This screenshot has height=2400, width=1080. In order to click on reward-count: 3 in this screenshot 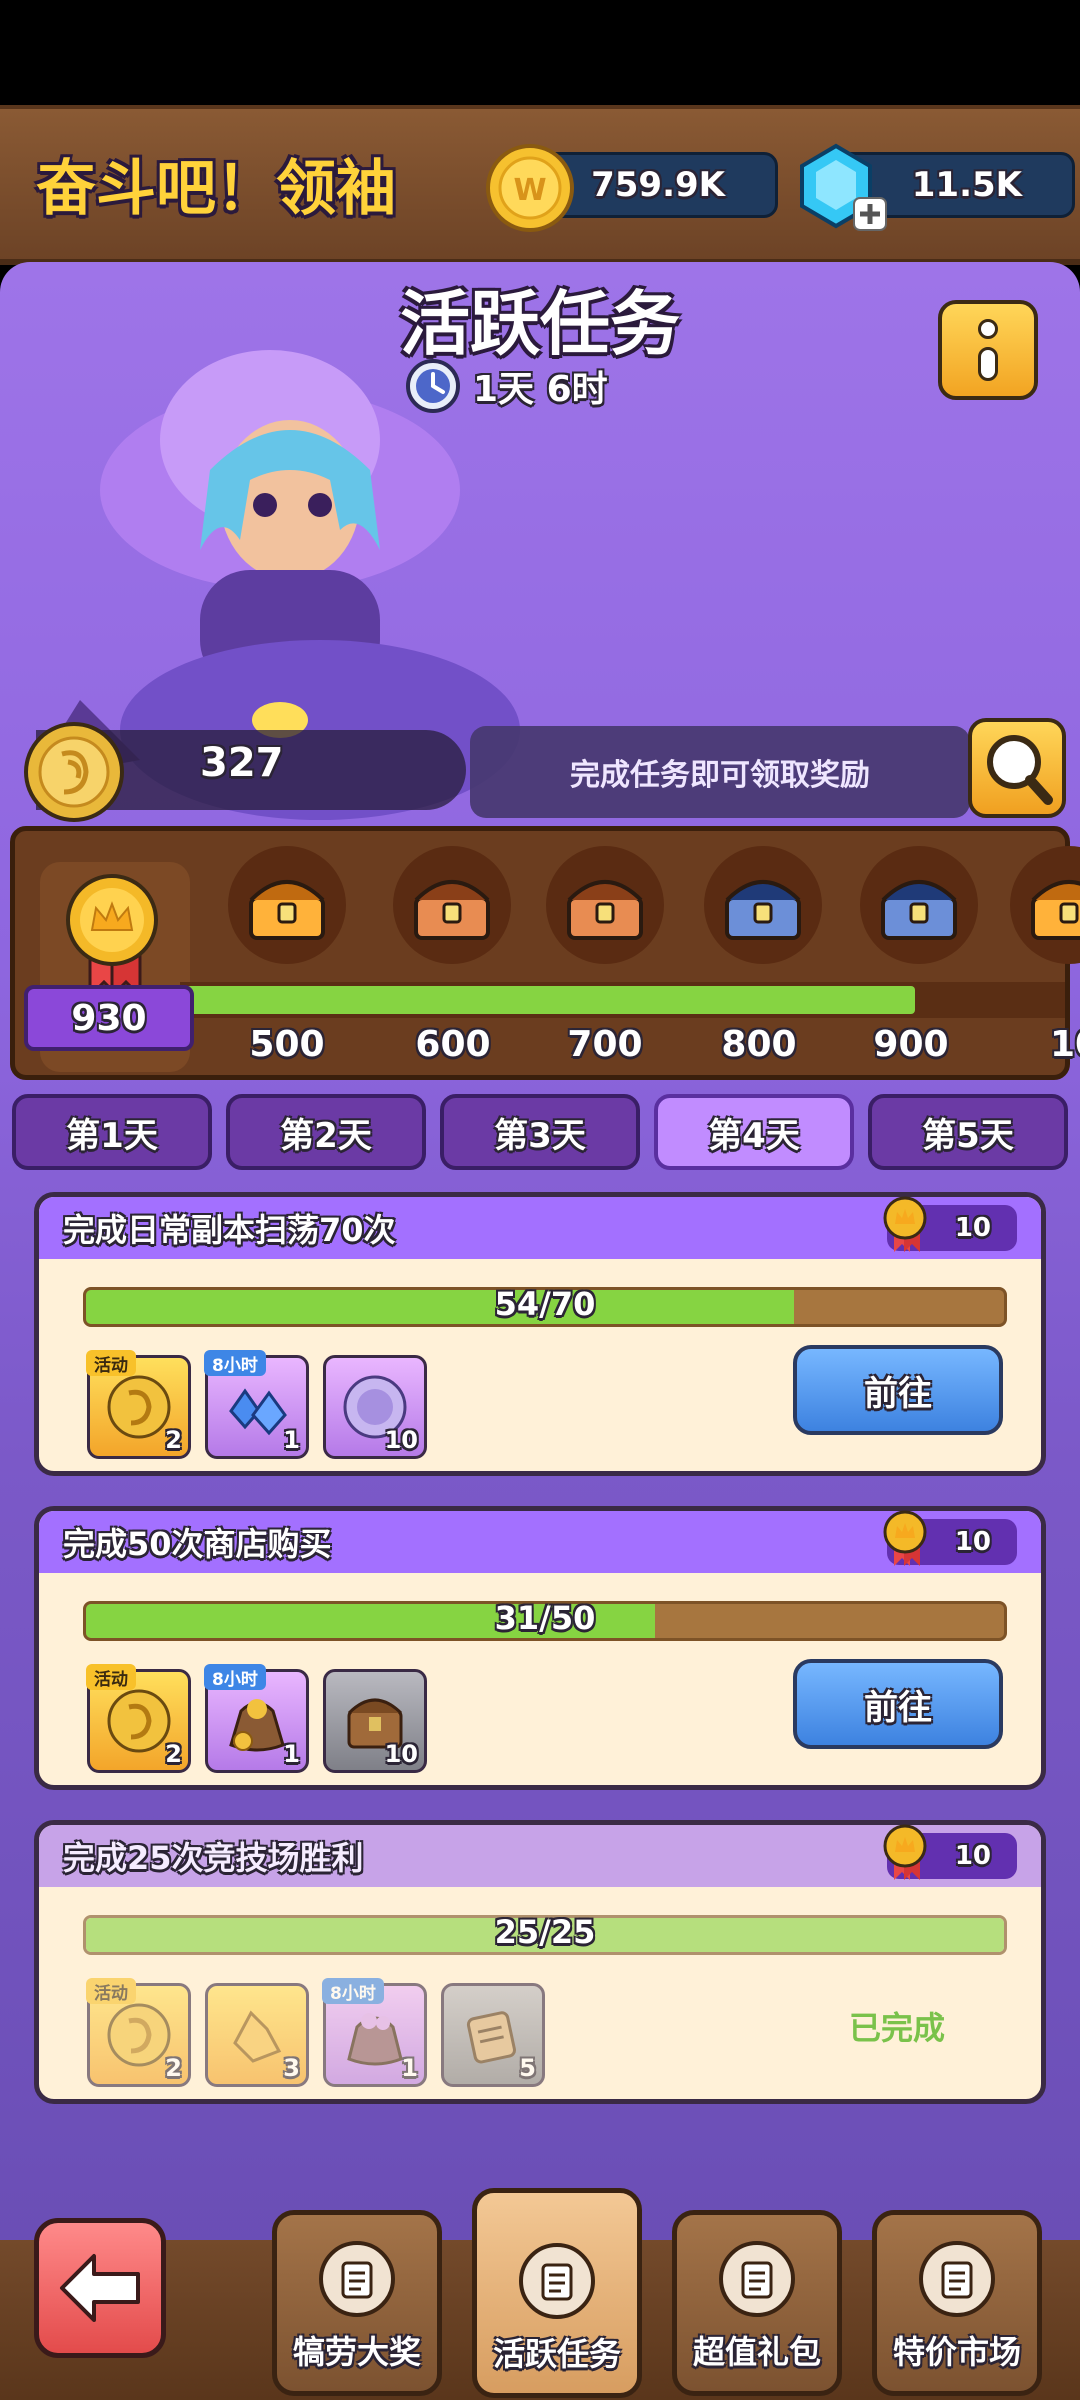, I will do `click(291, 2068)`.